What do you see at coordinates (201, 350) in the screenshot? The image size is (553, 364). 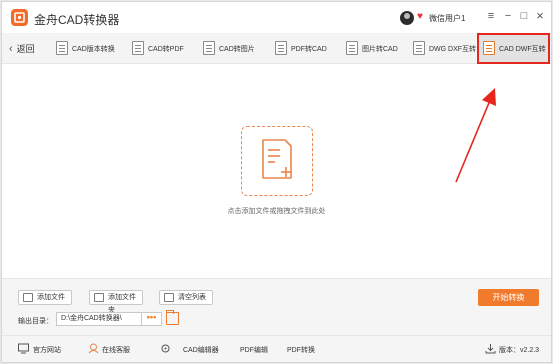 I see `cad-editor-link: CAD编辑器` at bounding box center [201, 350].